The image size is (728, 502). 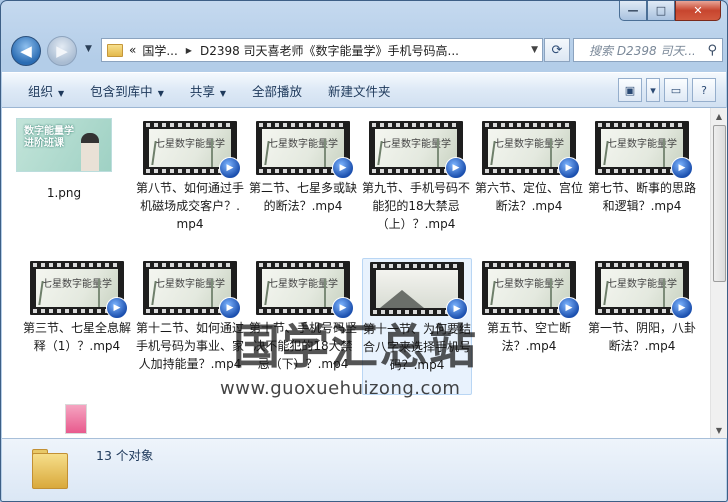 I want to click on include-in-library-label: 包含到库中, so click(x=121, y=91).